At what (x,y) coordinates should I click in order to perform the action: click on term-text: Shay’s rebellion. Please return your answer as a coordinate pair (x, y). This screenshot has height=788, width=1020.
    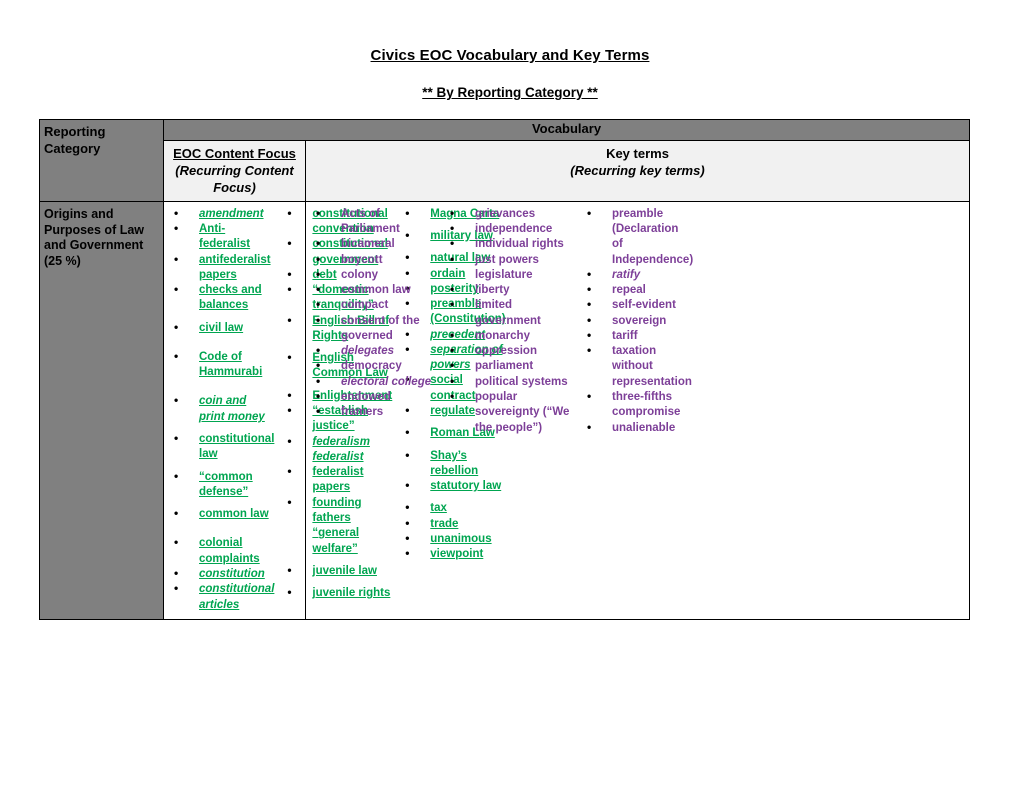
    Looking at the image, I should click on (454, 463).